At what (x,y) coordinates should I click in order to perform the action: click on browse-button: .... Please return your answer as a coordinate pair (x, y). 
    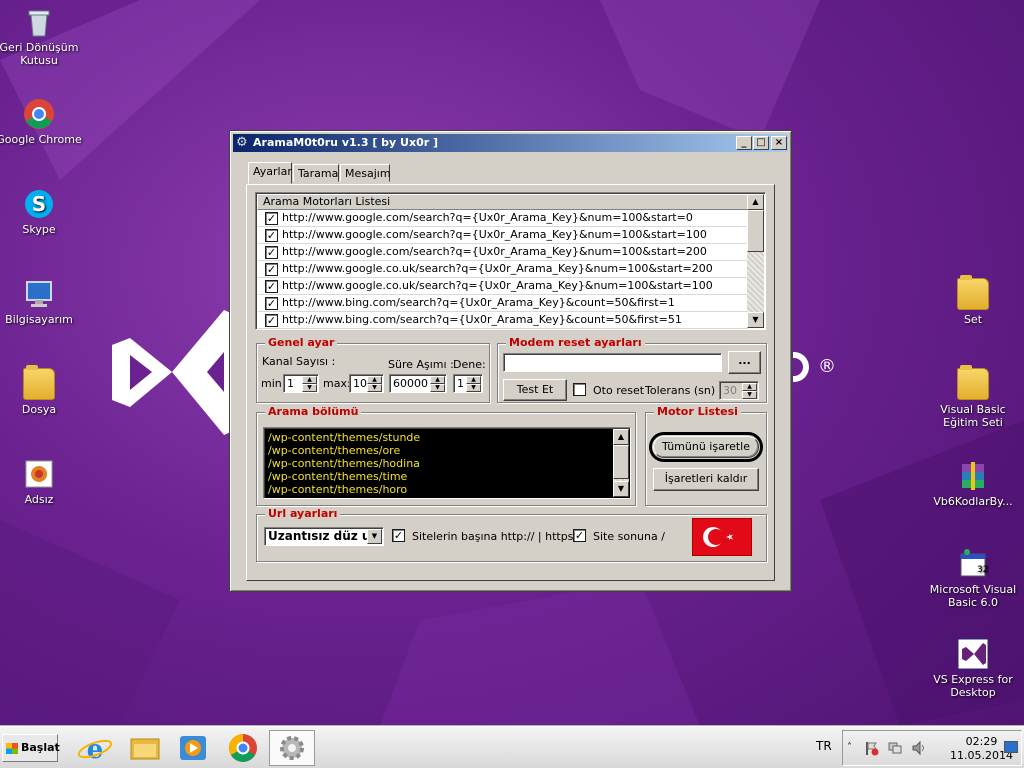
    Looking at the image, I should click on (744, 362).